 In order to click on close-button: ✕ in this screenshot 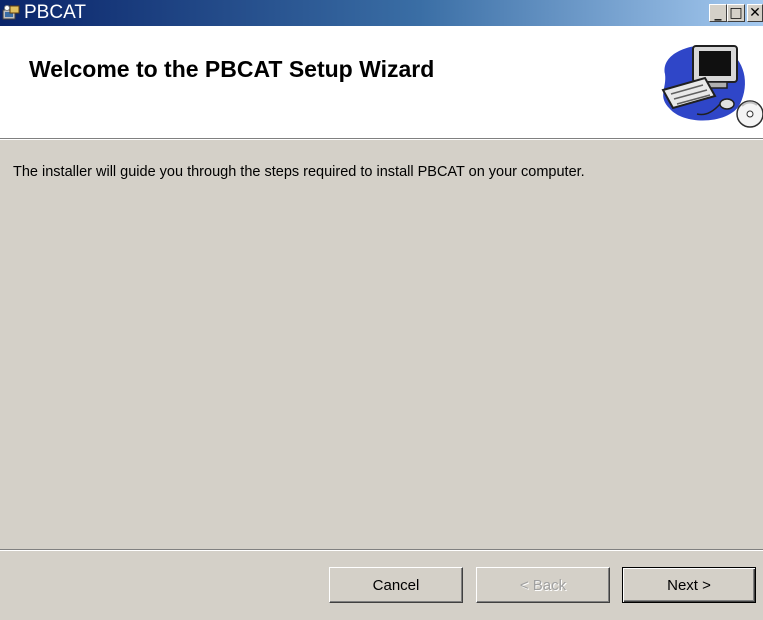, I will do `click(755, 13)`.